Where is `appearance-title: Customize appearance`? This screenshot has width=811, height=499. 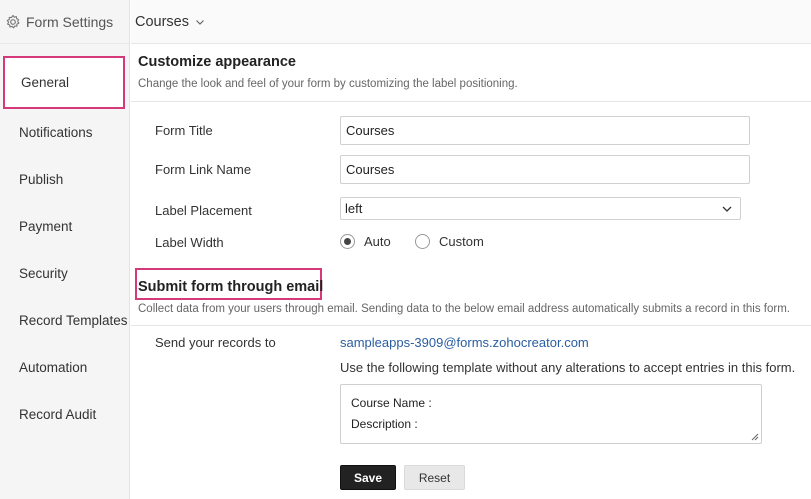
appearance-title: Customize appearance is located at coordinates (217, 62).